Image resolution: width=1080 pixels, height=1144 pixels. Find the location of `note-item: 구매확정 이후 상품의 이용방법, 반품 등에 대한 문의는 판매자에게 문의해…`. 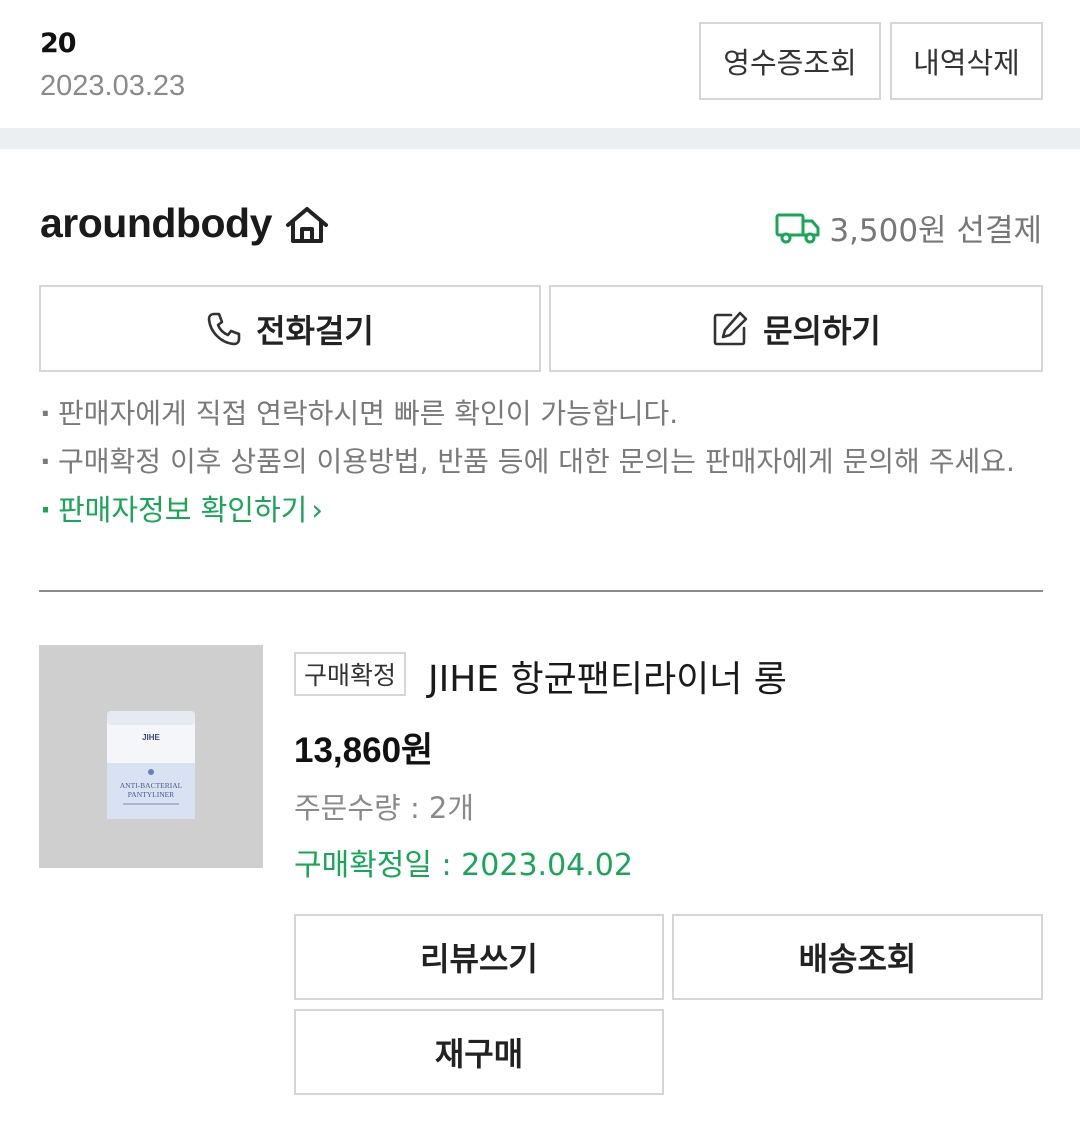

note-item: 구매확정 이후 상품의 이용방법, 반품 등에 대한 문의는 판매자에게 문의해… is located at coordinates (540, 462).